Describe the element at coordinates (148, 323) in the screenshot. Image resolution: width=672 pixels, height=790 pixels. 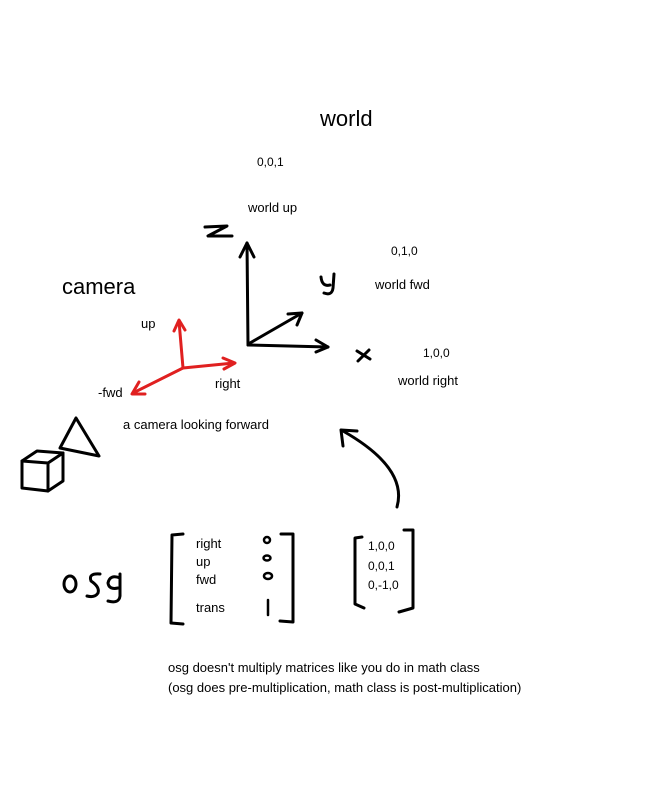
I see `camera-up-label: up` at that location.